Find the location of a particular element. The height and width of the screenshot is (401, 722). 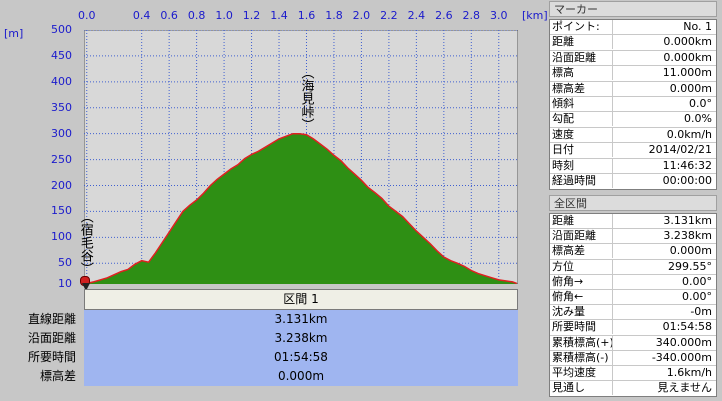

x-tick-label: 1.2 is located at coordinates (251, 15).